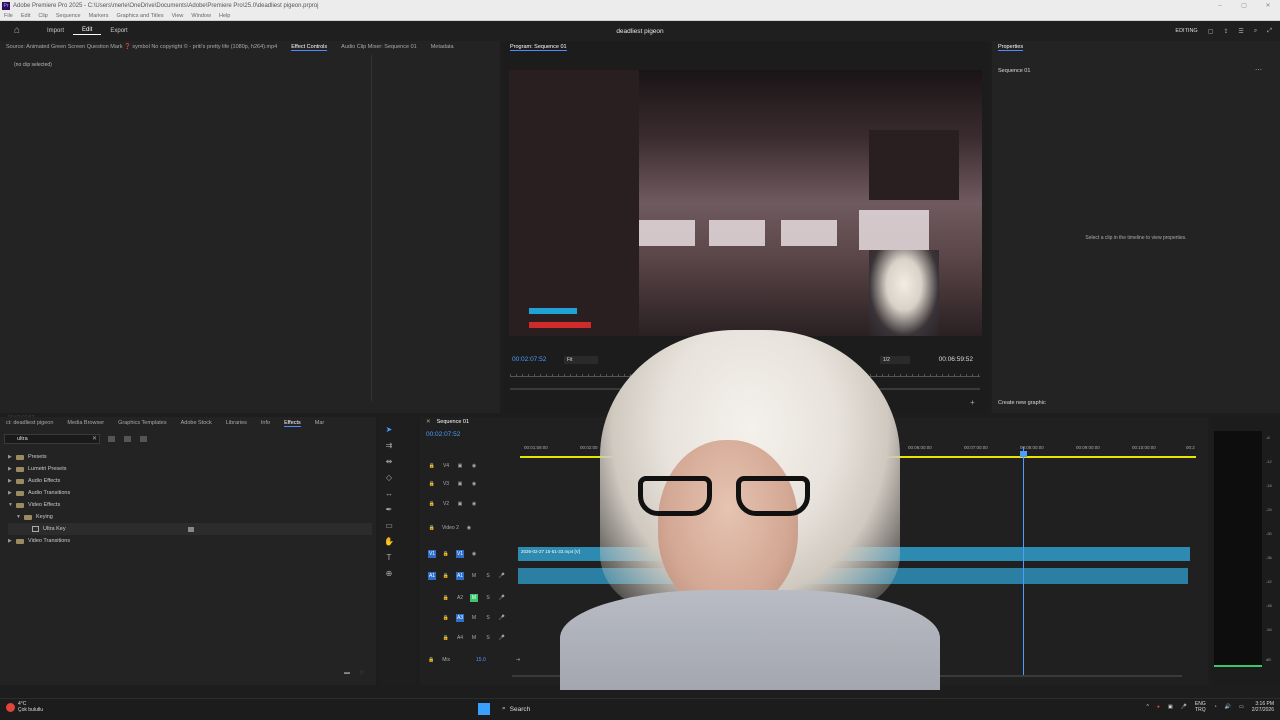  What do you see at coordinates (292, 423) in the screenshot?
I see `tab-effects: Effects` at bounding box center [292, 423].